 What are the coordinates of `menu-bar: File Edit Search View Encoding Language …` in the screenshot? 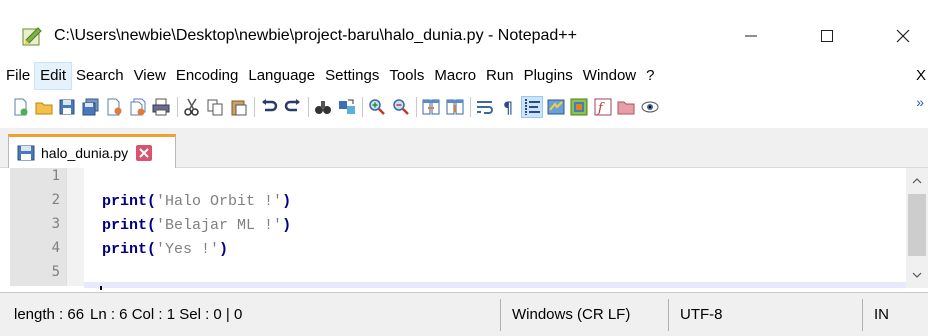 It's located at (464, 76).